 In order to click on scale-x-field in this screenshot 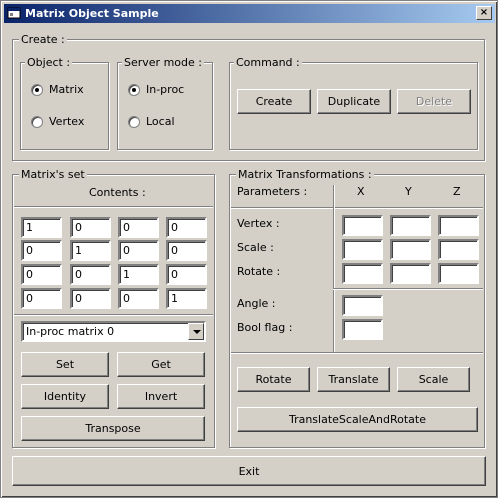, I will do `click(362, 249)`.